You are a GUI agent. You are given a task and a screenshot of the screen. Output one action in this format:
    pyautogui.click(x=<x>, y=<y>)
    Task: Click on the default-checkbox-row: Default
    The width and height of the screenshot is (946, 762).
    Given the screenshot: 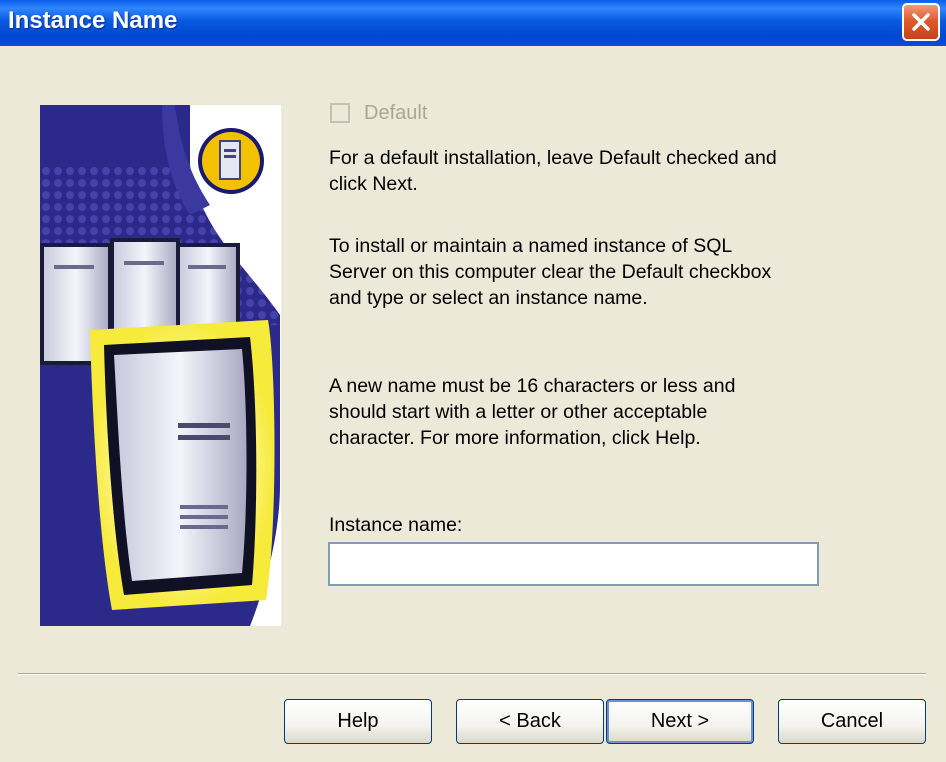 What is the action you would take?
    pyautogui.click(x=378, y=113)
    